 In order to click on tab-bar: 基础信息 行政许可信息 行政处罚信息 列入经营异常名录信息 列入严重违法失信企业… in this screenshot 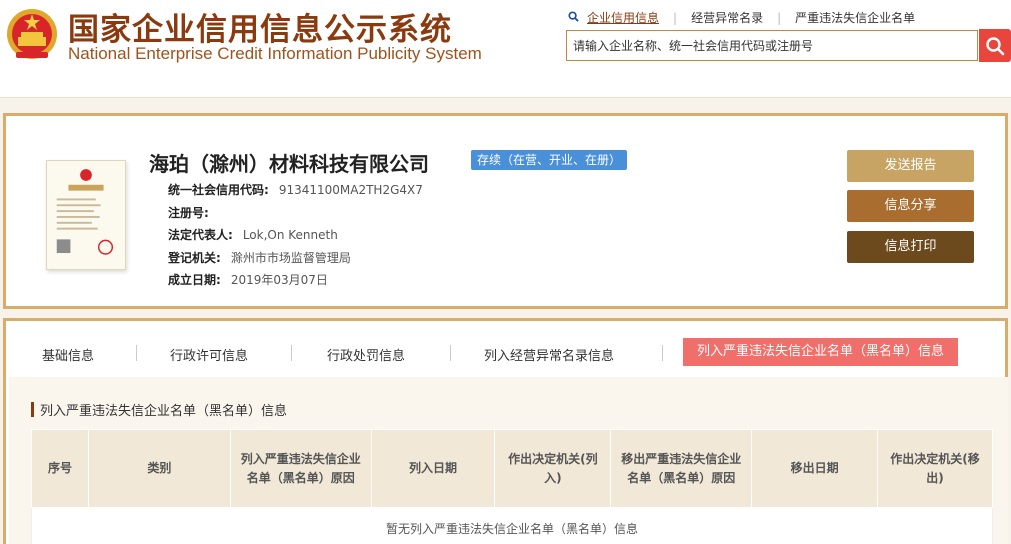, I will do `click(505, 349)`.